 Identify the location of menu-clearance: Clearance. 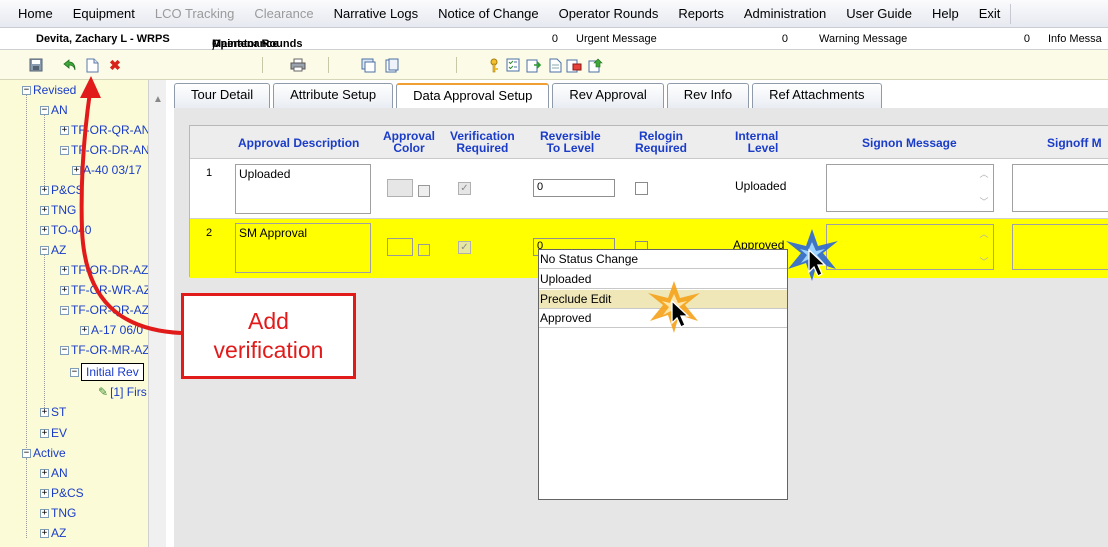
(284, 13).